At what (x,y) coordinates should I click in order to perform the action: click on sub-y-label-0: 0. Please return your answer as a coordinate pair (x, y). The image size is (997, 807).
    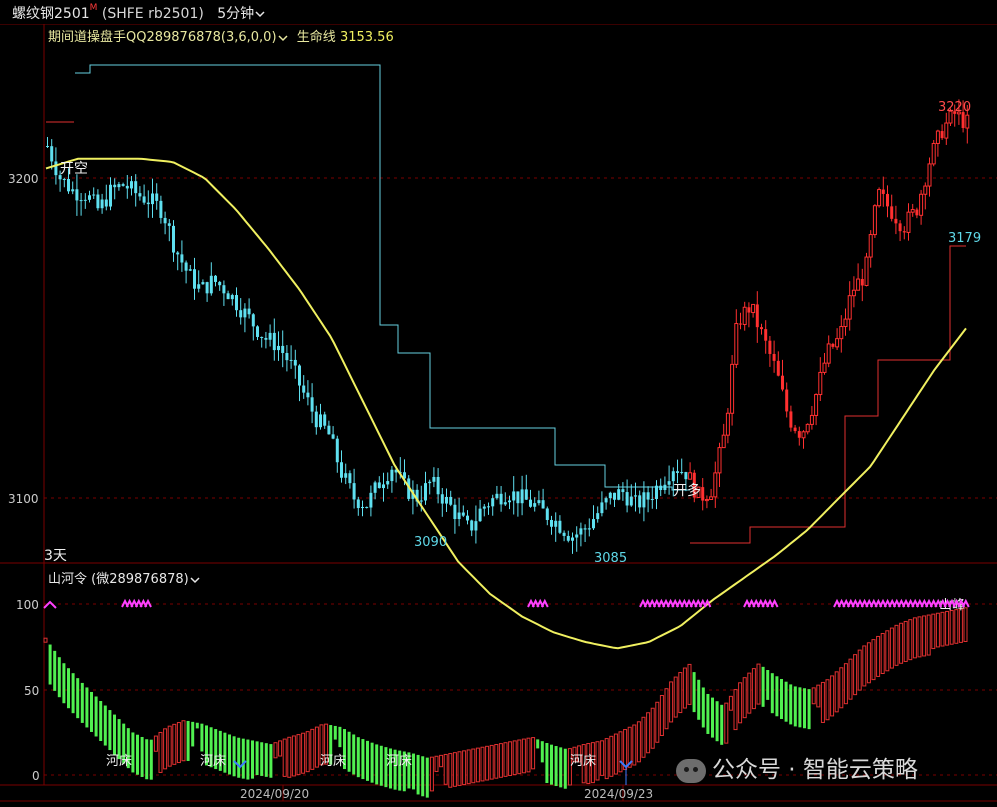
    Looking at the image, I should click on (36, 776).